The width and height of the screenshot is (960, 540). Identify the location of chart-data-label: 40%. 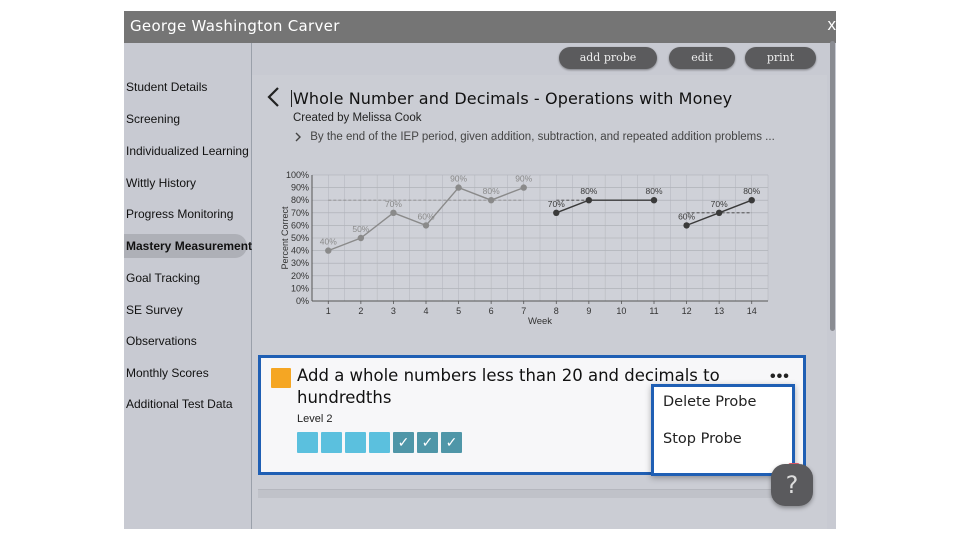
(328, 242).